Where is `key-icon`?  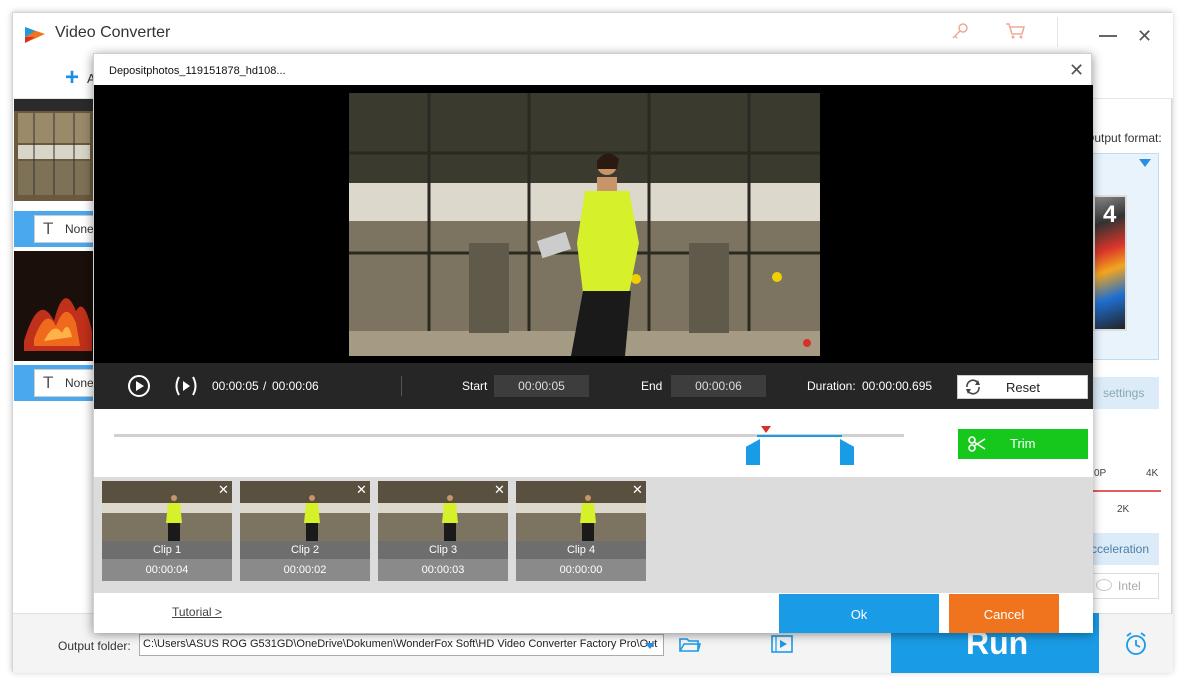
key-icon is located at coordinates (960, 31).